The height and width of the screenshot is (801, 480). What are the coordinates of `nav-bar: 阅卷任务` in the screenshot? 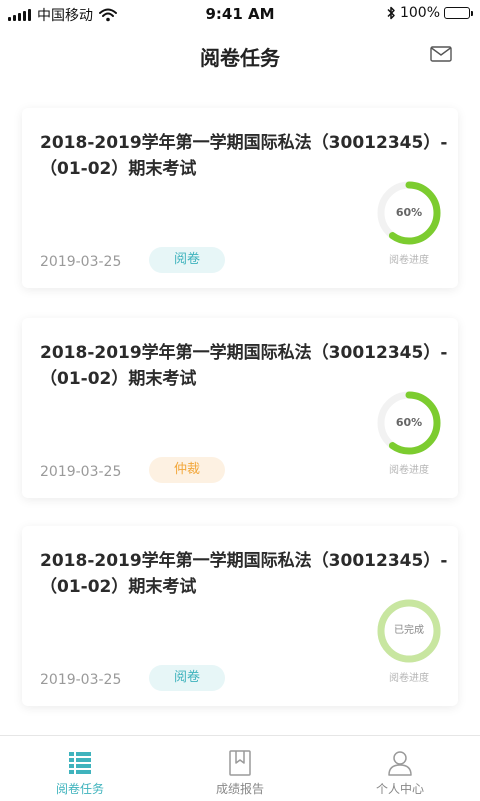 It's located at (240, 56).